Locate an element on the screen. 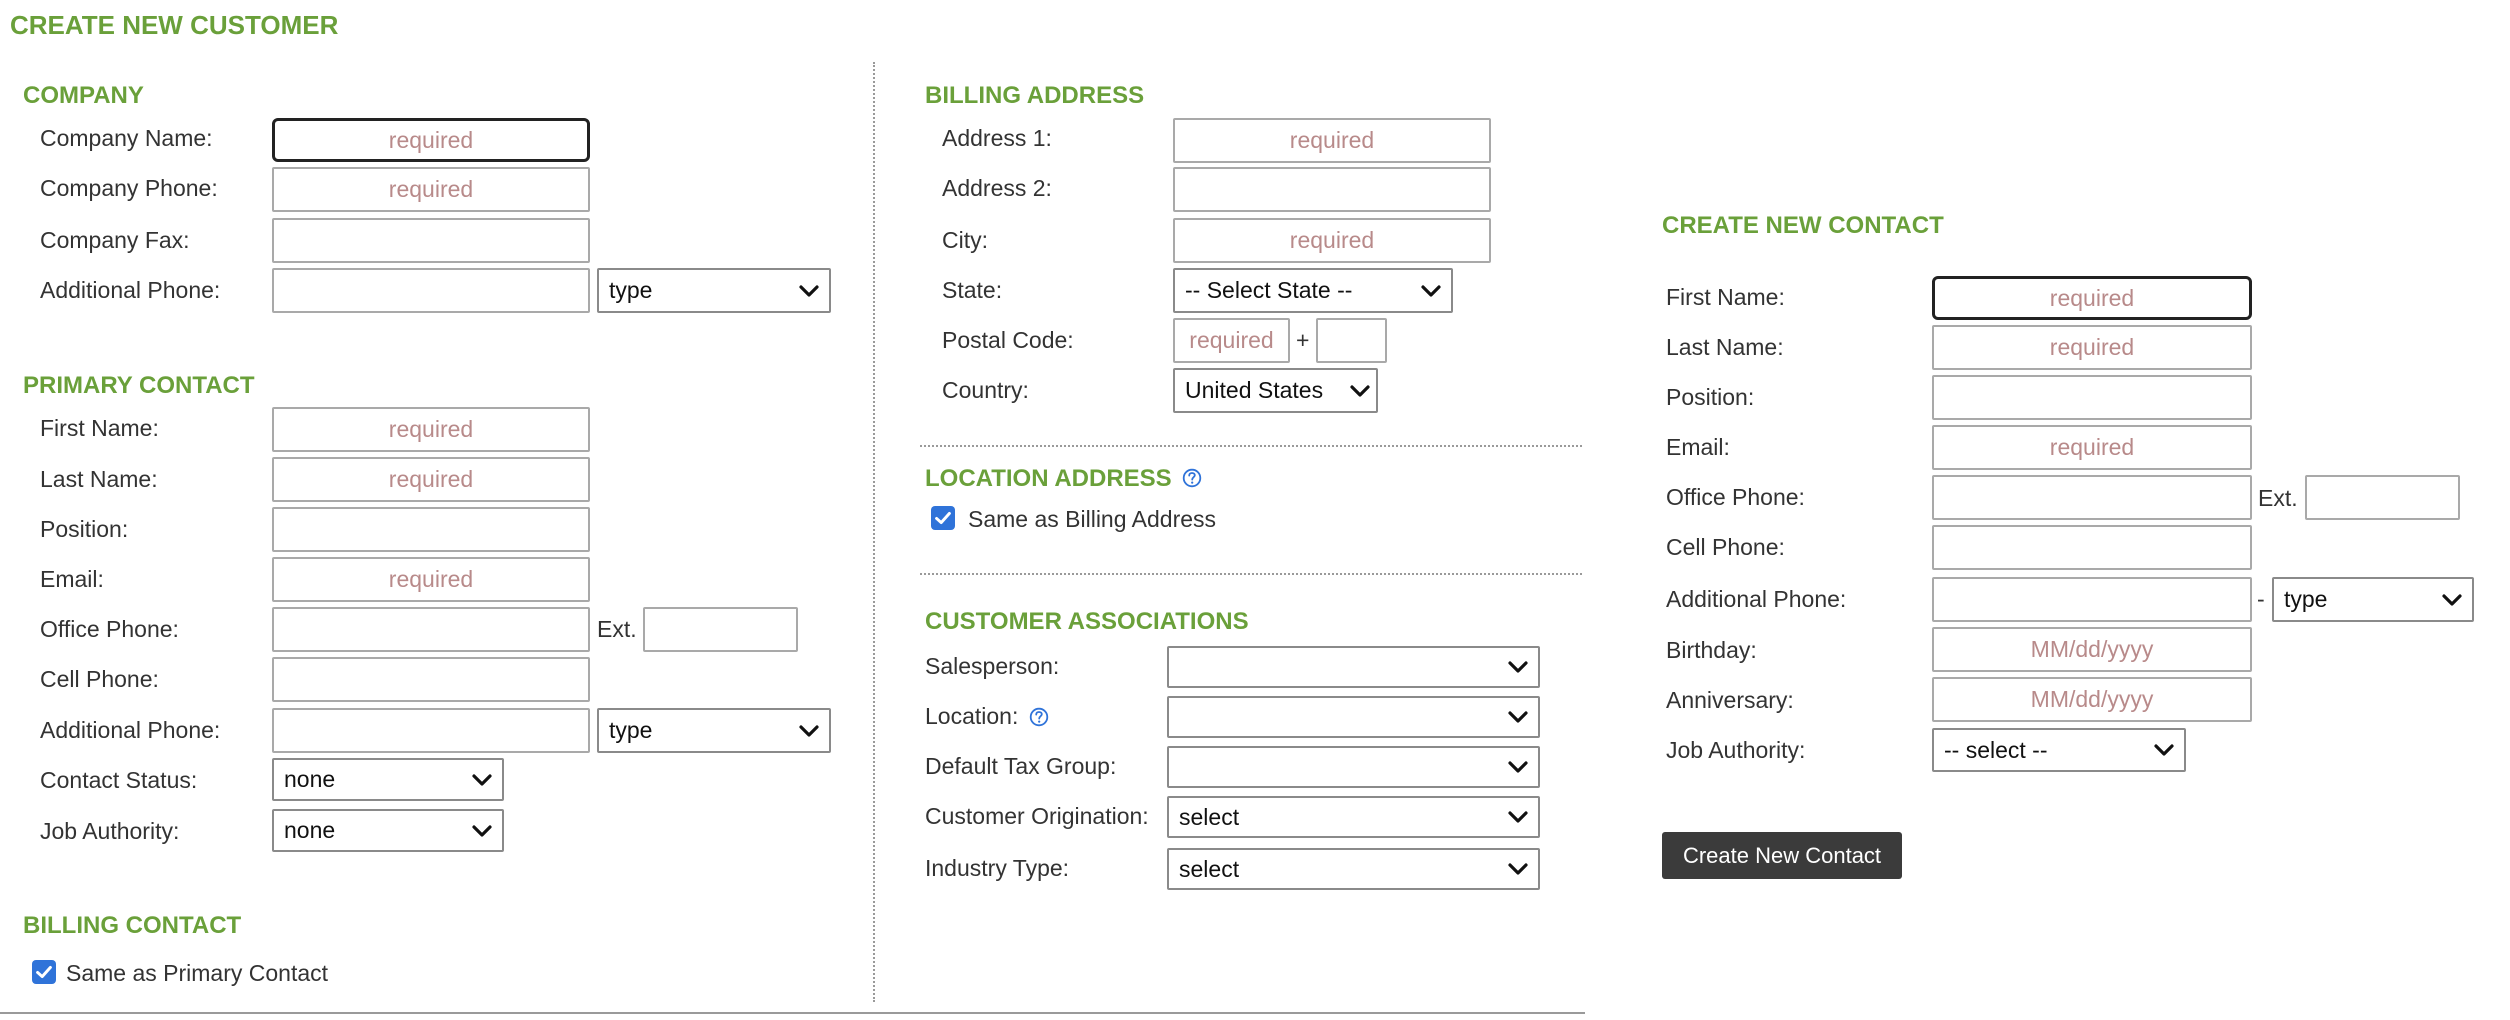 The width and height of the screenshot is (2510, 1020). same-as-billing-checkbox is located at coordinates (943, 518).